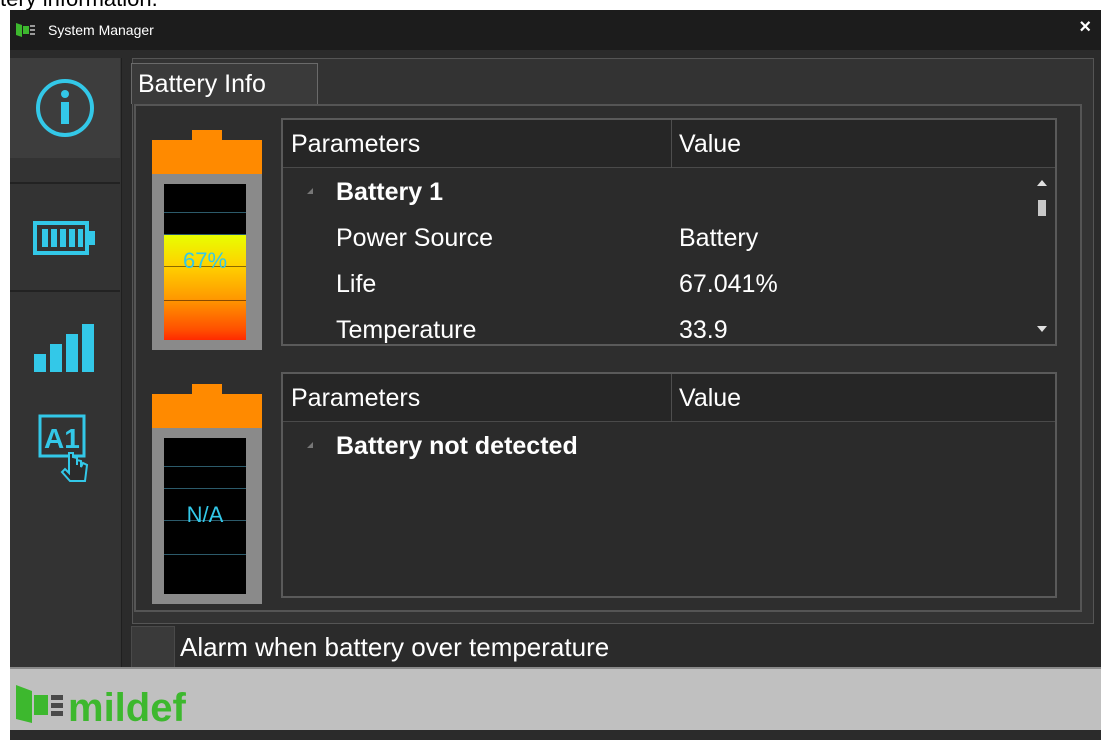  What do you see at coordinates (415, 238) in the screenshot?
I see `param-power-source: Power Source` at bounding box center [415, 238].